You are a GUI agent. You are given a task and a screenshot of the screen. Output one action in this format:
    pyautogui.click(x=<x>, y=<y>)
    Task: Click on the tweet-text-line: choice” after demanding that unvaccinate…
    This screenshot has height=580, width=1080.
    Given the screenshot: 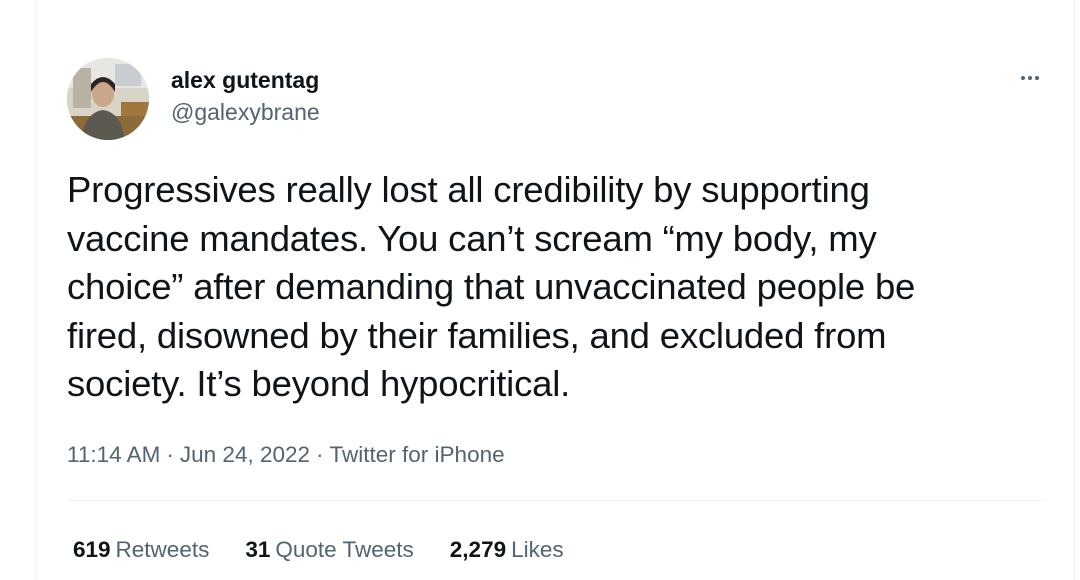 What is the action you would take?
    pyautogui.click(x=491, y=286)
    